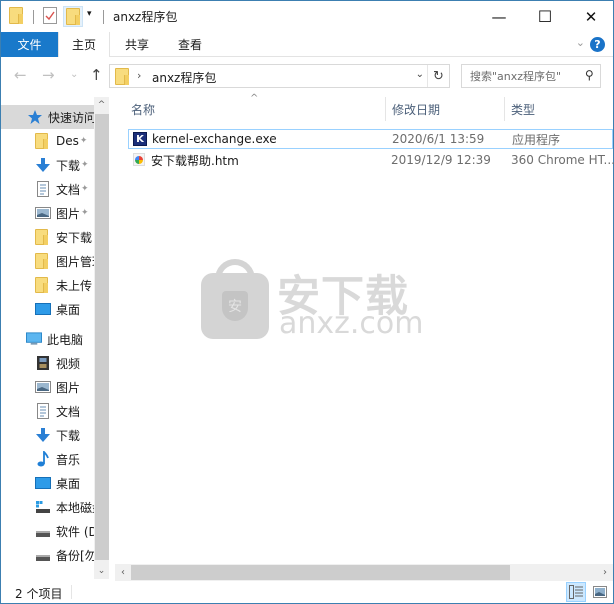 The width and height of the screenshot is (614, 604). What do you see at coordinates (137, 44) in the screenshot?
I see `tab-share: 共享` at bounding box center [137, 44].